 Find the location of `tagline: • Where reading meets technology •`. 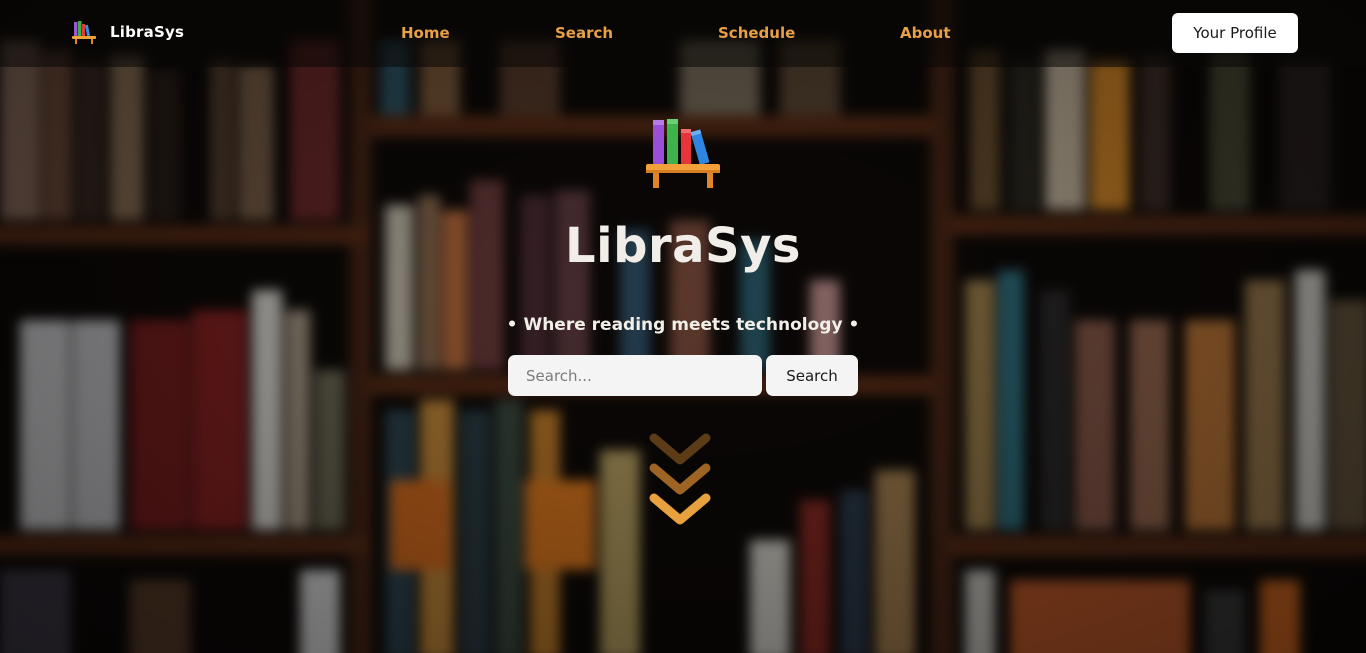

tagline: • Where reading meets technology • is located at coordinates (683, 325).